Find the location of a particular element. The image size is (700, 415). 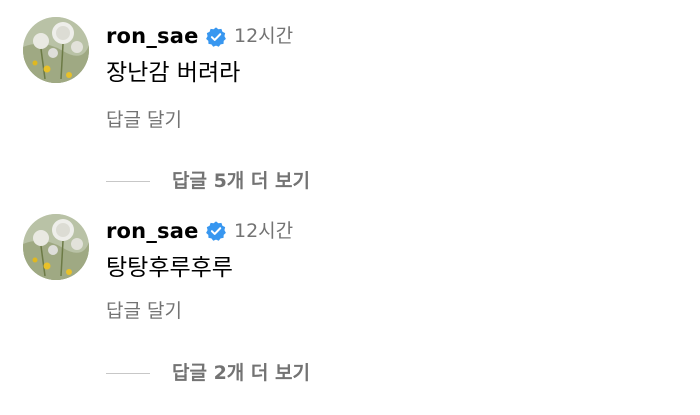

comment-text: 장난감 버려라 is located at coordinates (173, 73).